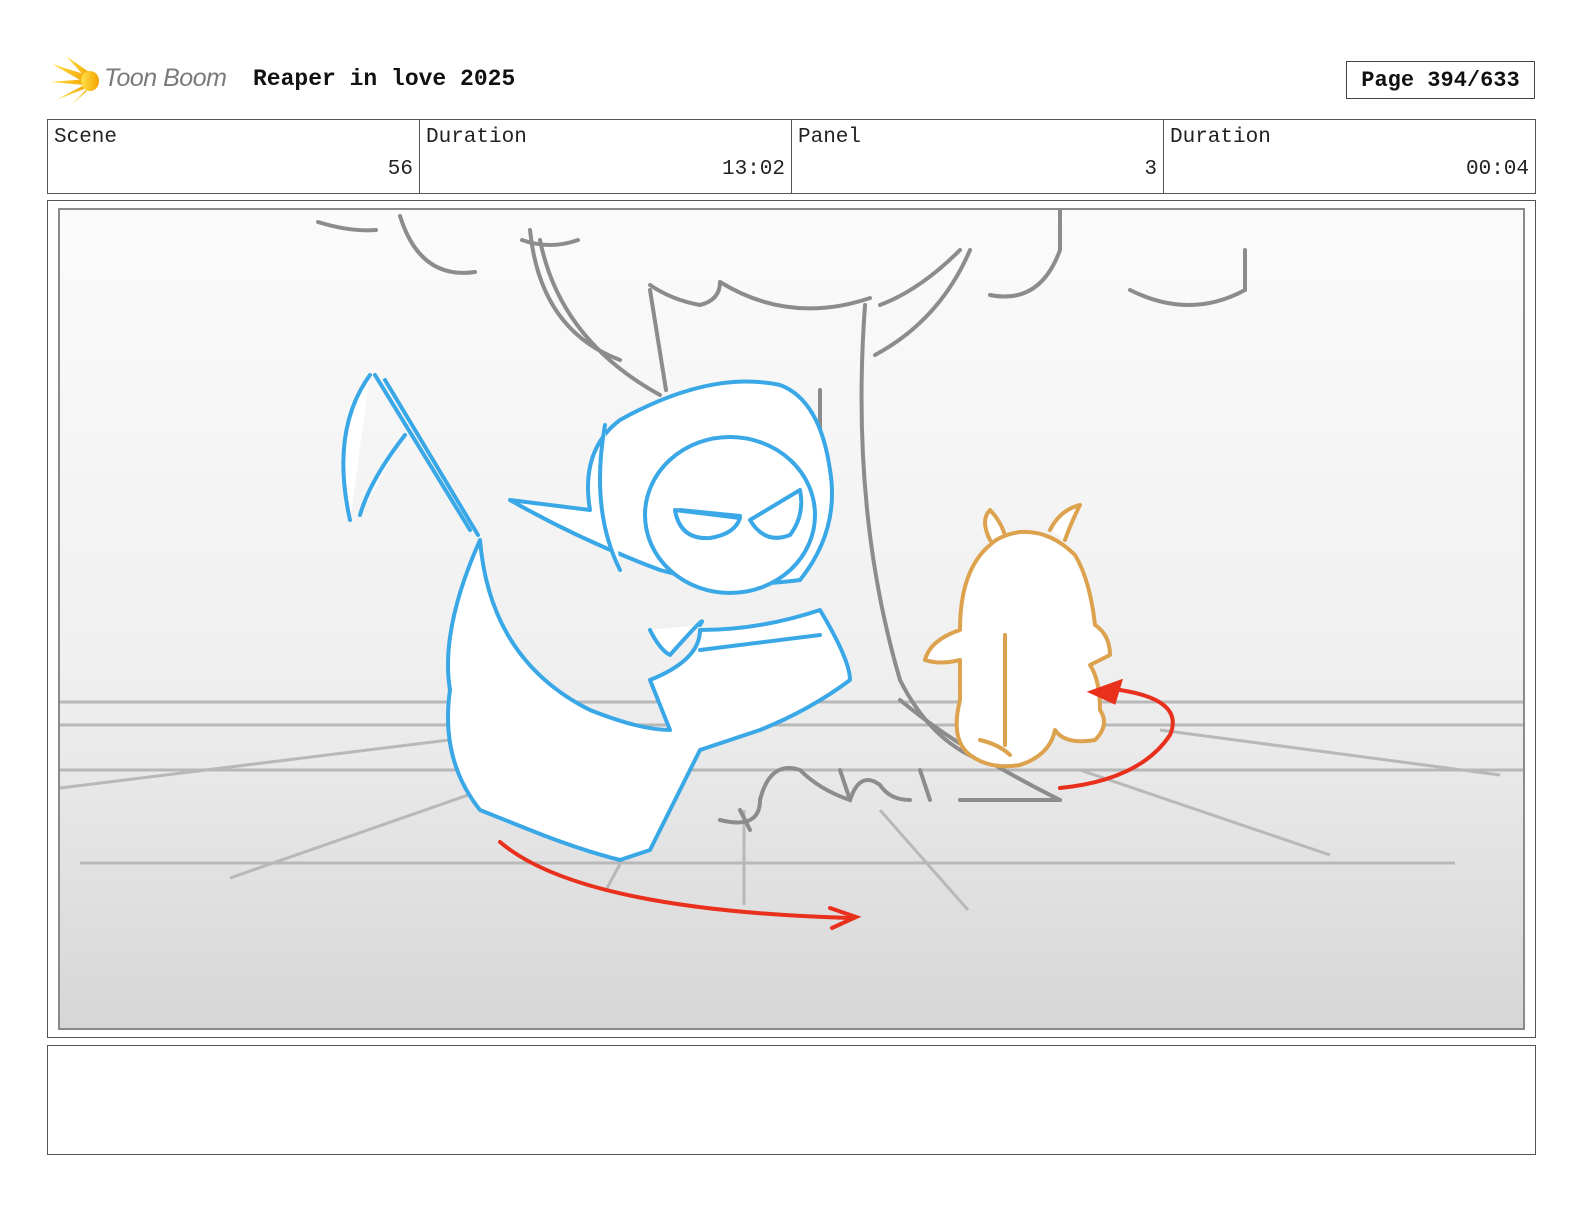  What do you see at coordinates (384, 79) in the screenshot?
I see `project-title: Reaper in love 2025` at bounding box center [384, 79].